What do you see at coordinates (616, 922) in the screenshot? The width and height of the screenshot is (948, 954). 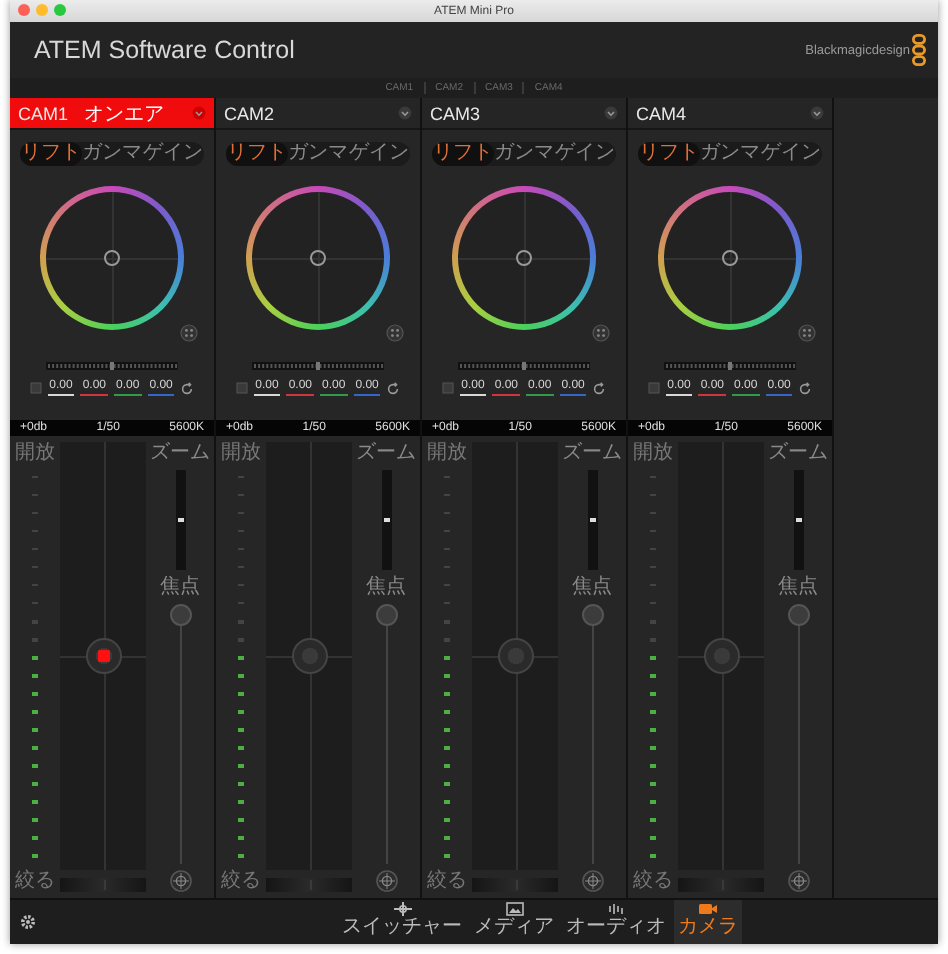 I see `nav-tab: オーディオ` at bounding box center [616, 922].